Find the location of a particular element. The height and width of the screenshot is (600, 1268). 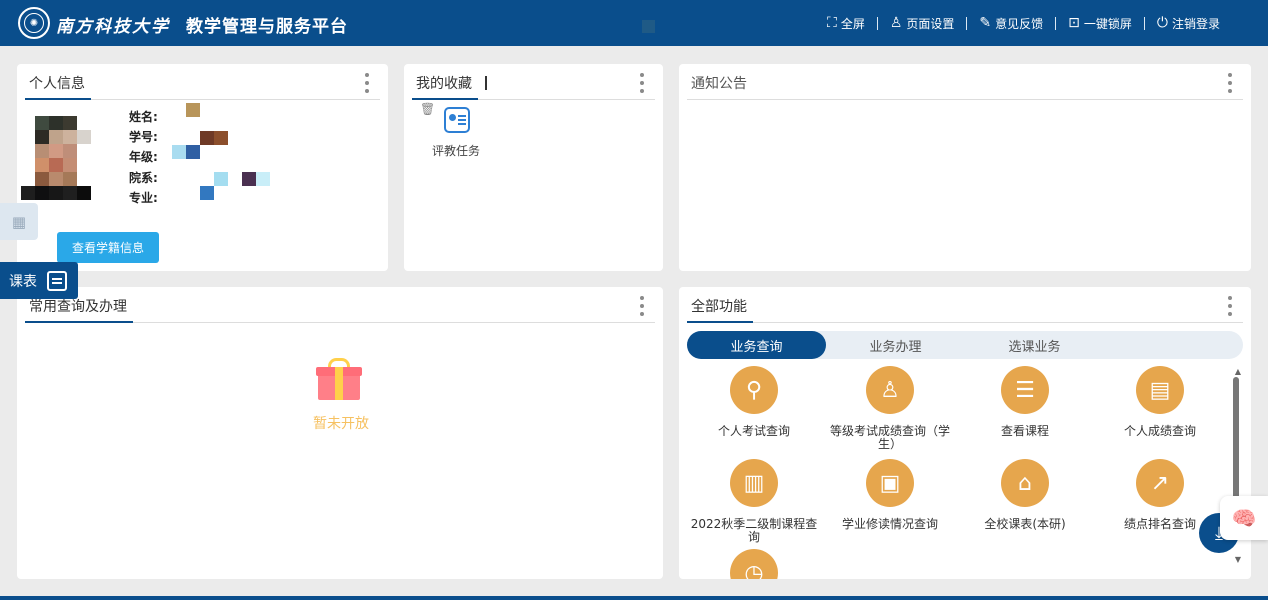

page-settings-button: ♙ 页面设置 is located at coordinates (922, 23).